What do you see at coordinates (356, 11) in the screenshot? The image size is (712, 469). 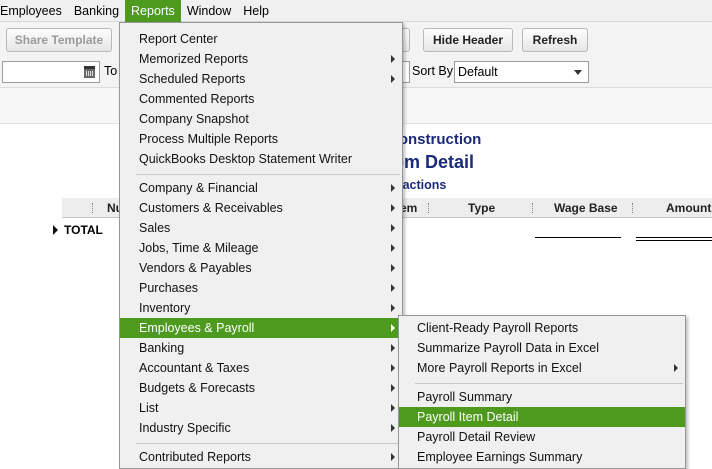 I see `menu-bar: Employees Banking Reports Window Help` at bounding box center [356, 11].